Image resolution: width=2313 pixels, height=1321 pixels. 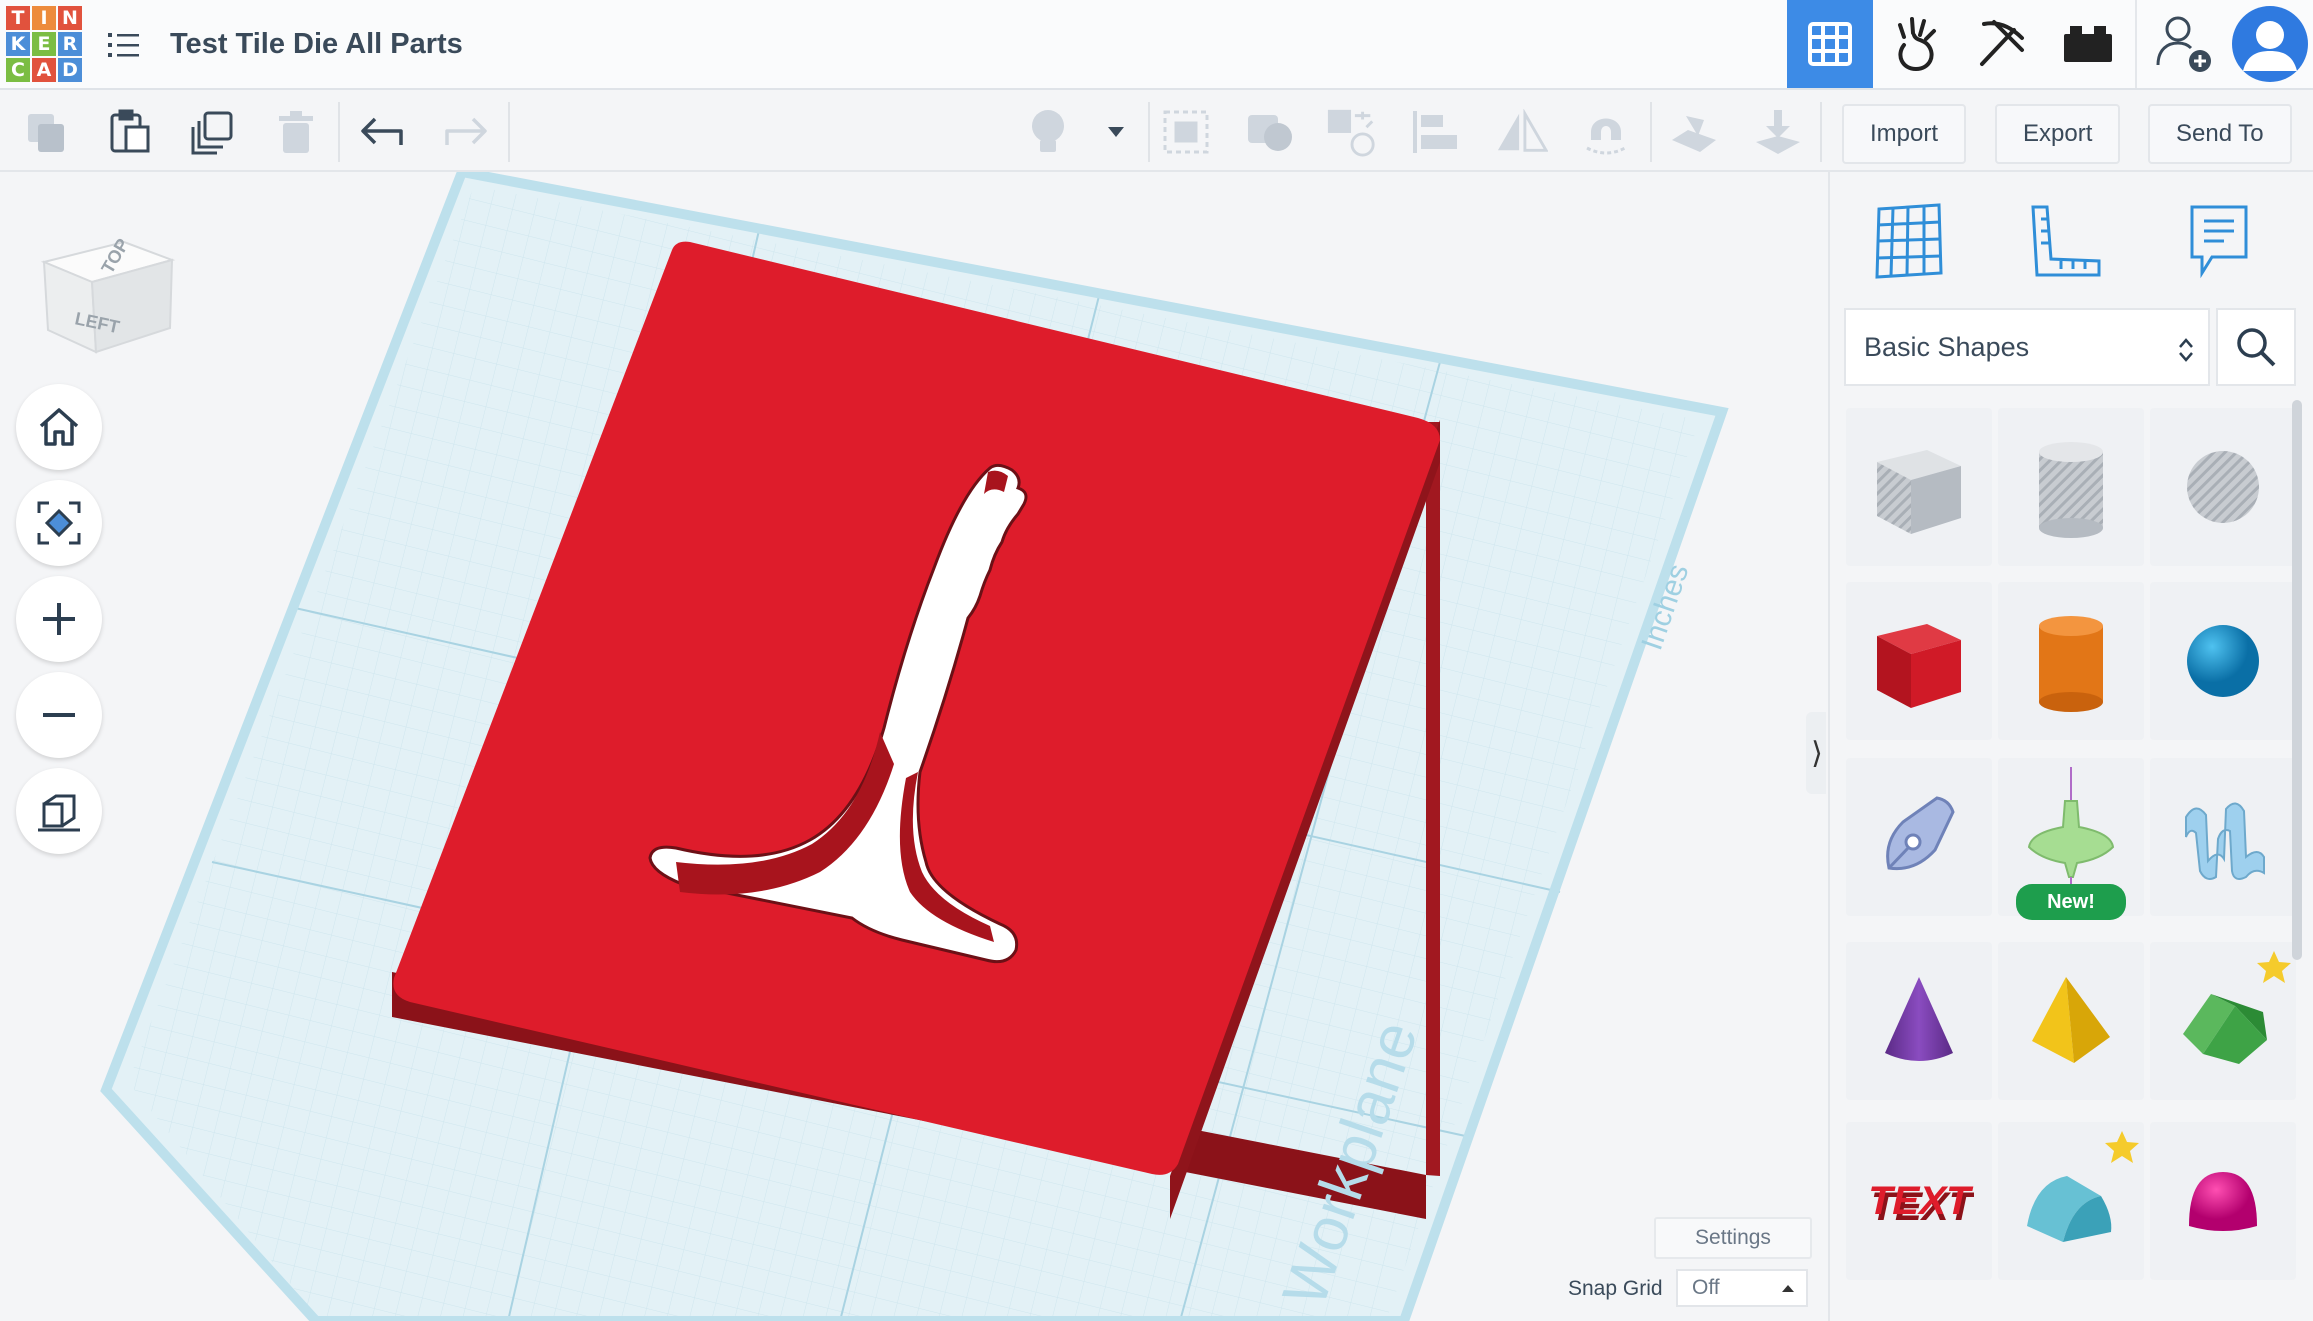 I want to click on select-updown-icon, so click(x=2186, y=350).